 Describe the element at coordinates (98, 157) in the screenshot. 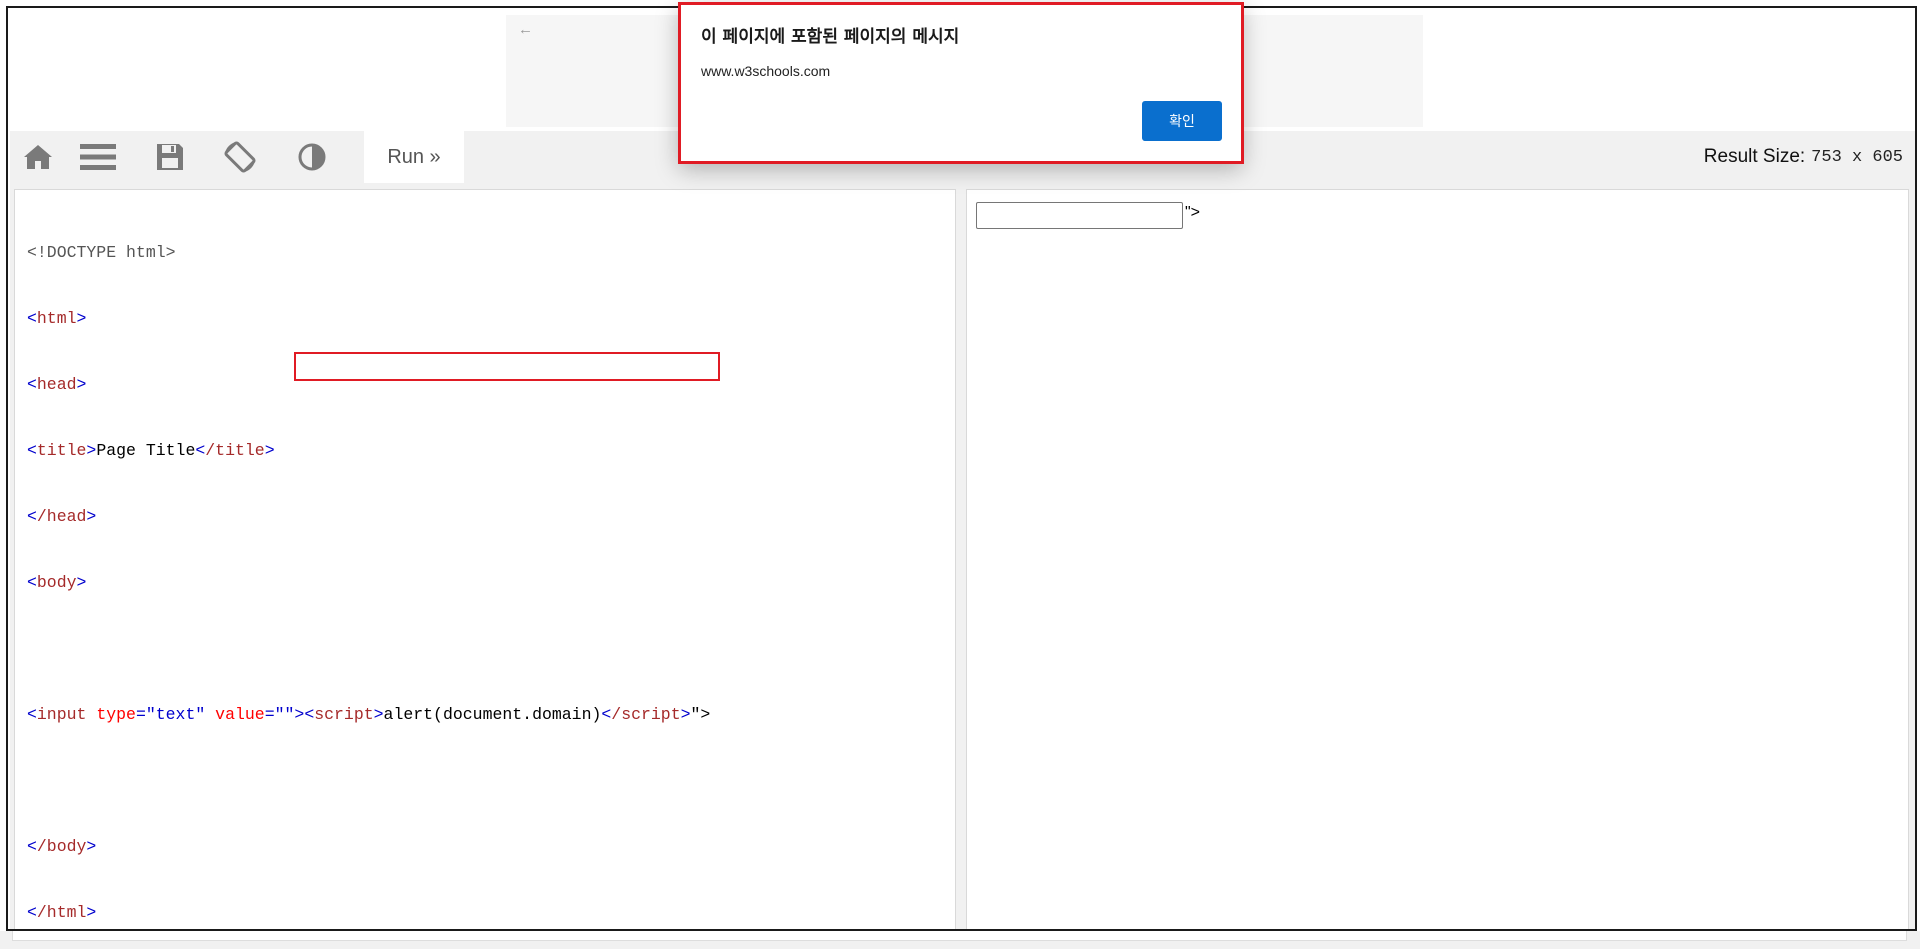

I see `menu-icon` at that location.